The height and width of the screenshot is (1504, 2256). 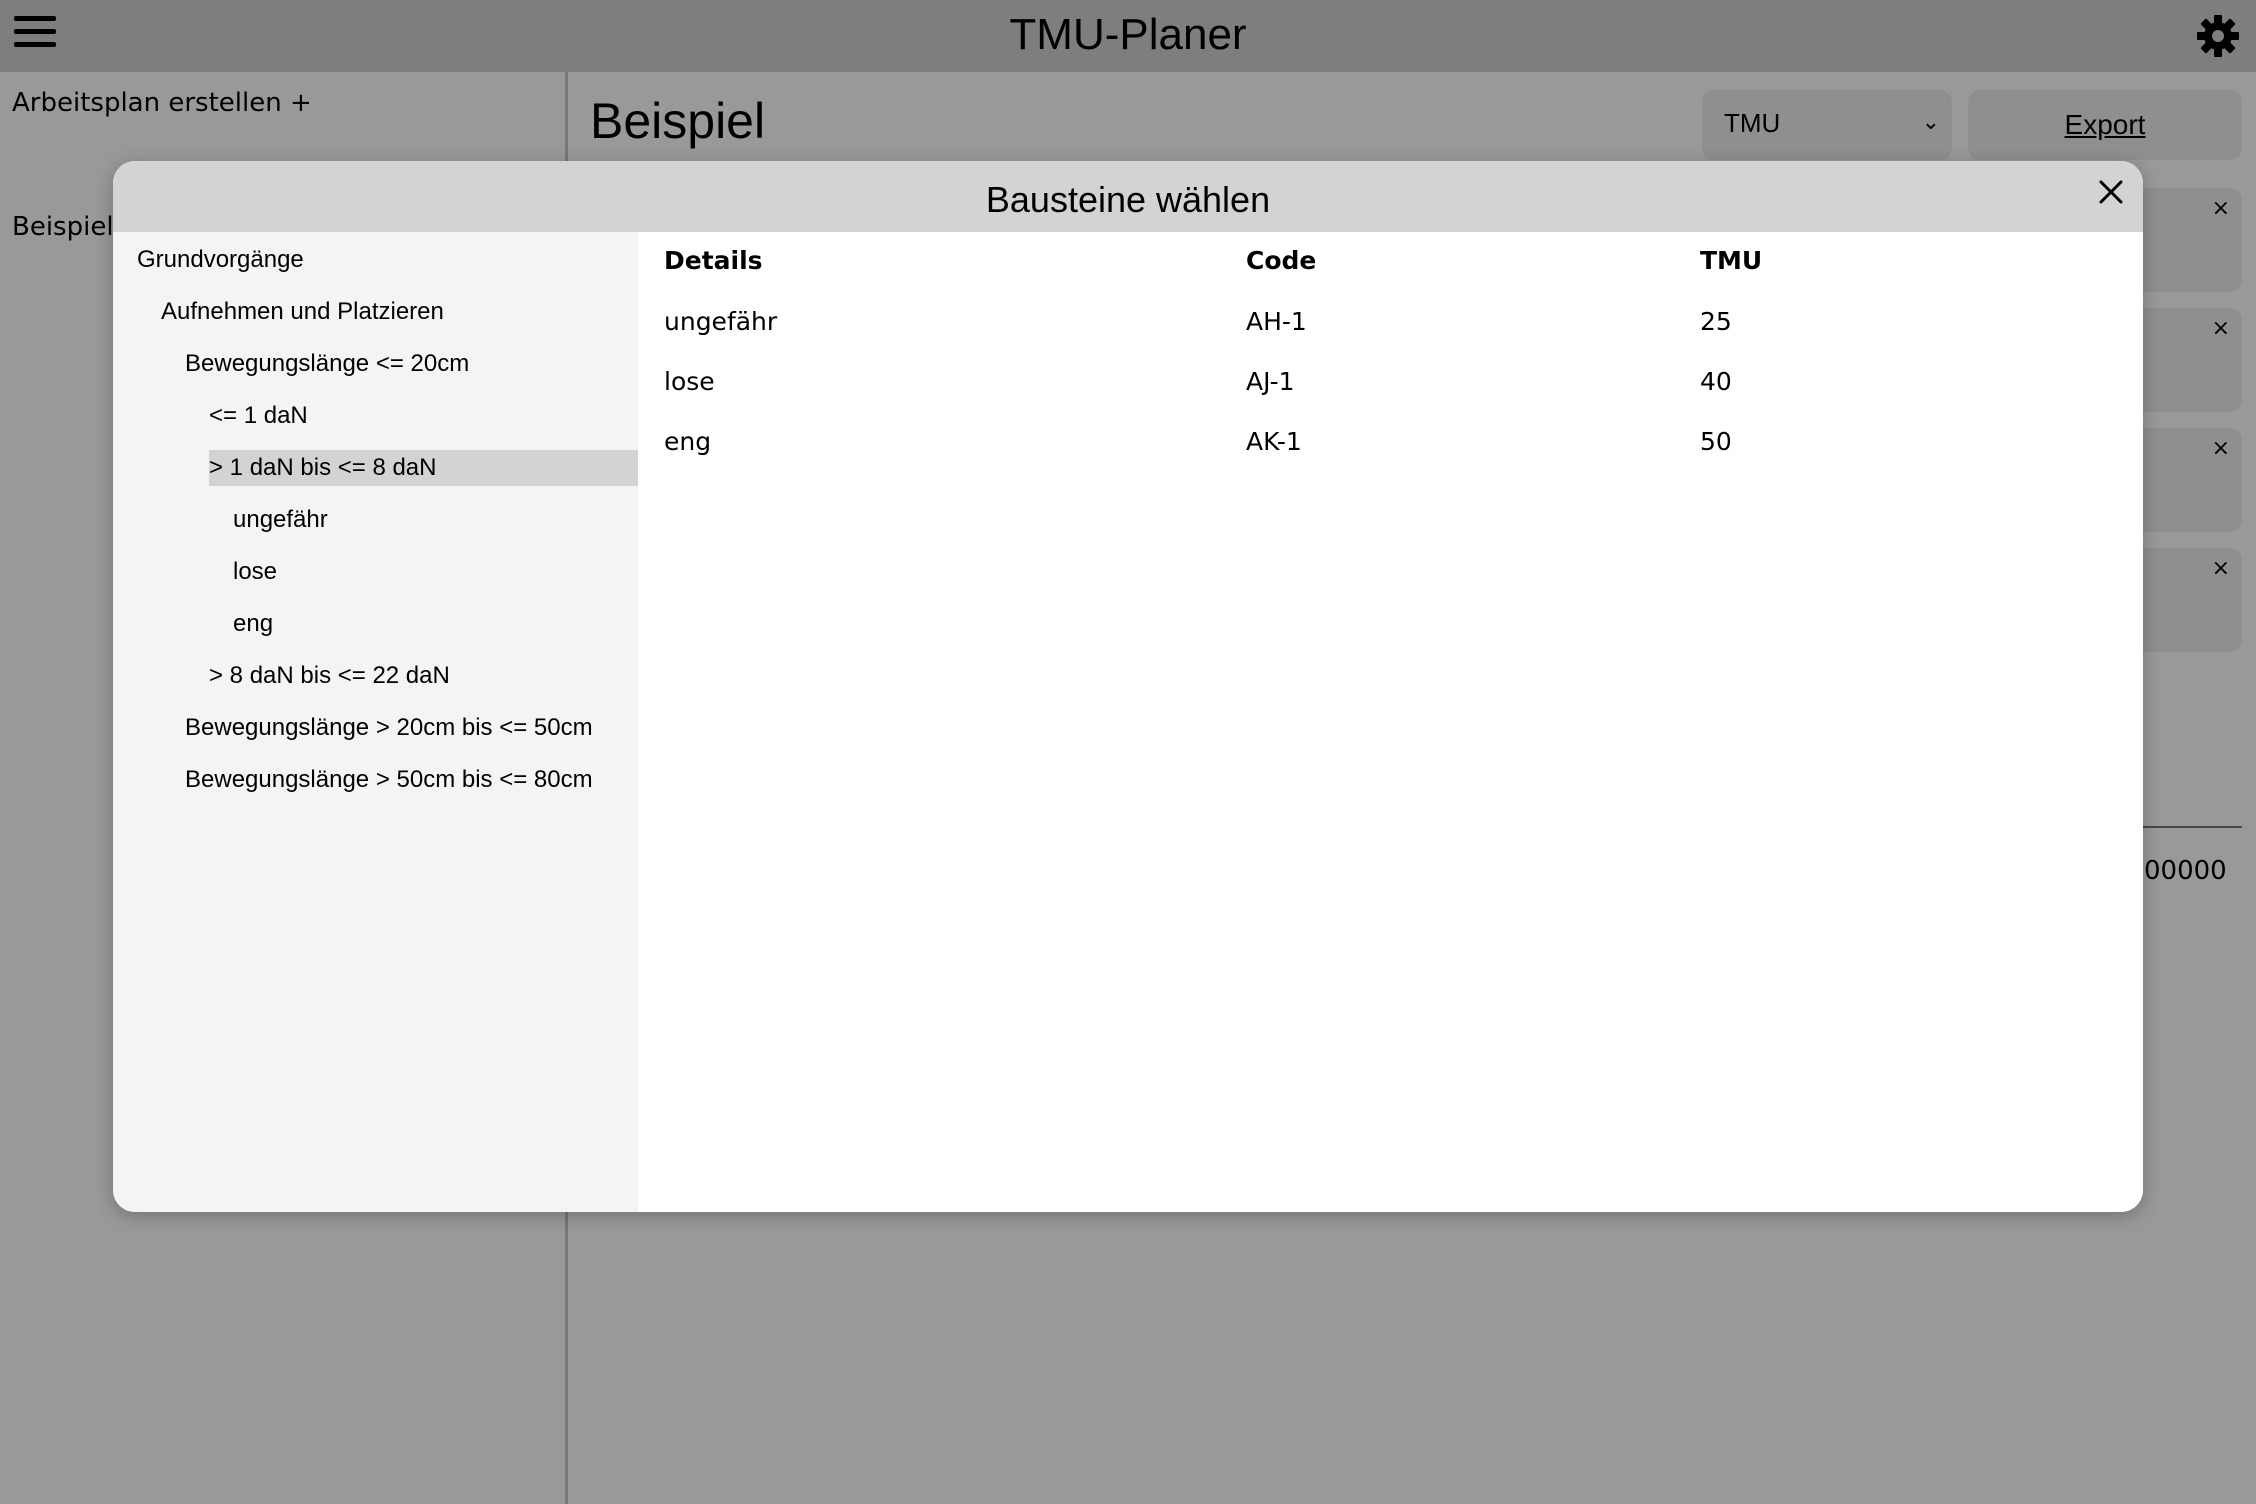 I want to click on close-icon, so click(x=2111, y=192).